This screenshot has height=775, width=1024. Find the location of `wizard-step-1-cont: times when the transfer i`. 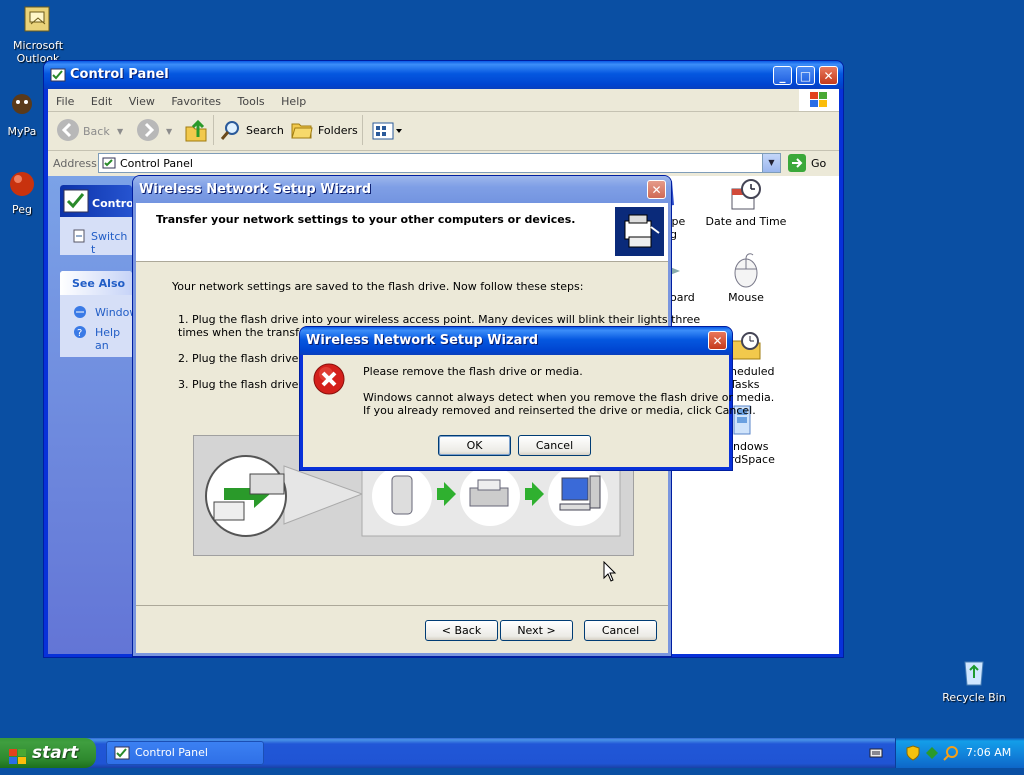

wizard-step-1-cont: times when the transfer i is located at coordinates (247, 332).